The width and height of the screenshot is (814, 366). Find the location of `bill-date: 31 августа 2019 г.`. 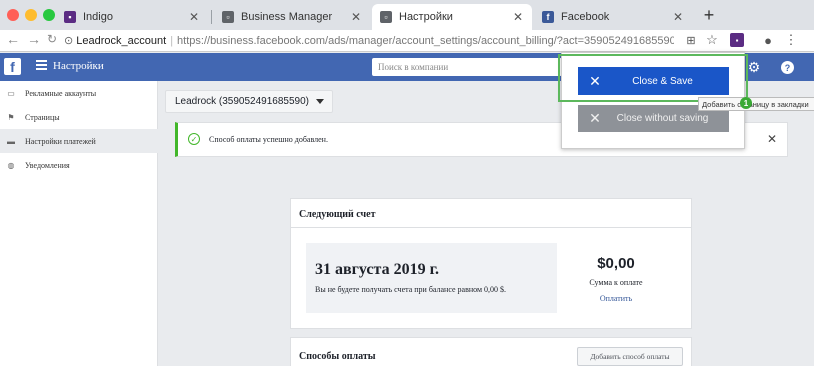

bill-date: 31 августа 2019 г. is located at coordinates (377, 269).